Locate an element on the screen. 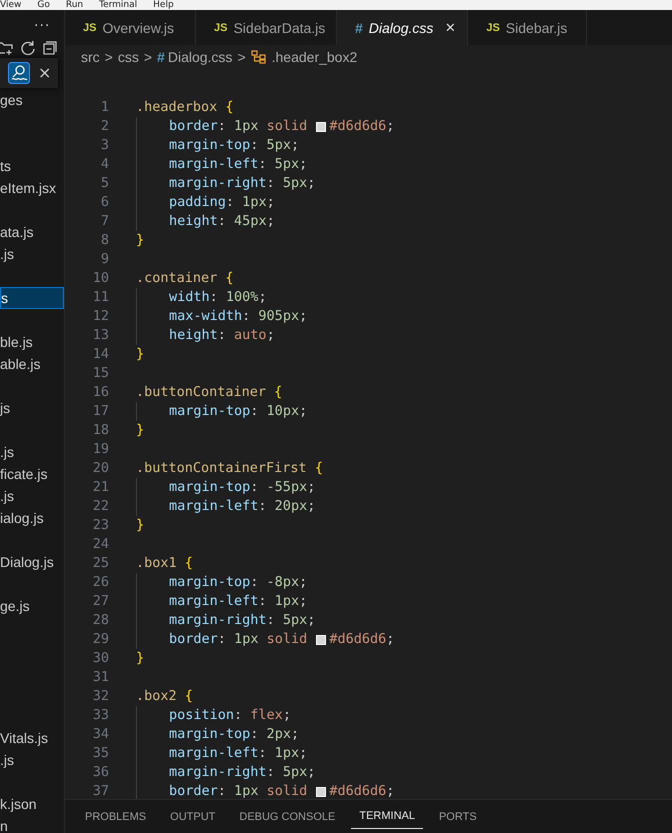  line-number: 28 is located at coordinates (100, 620).